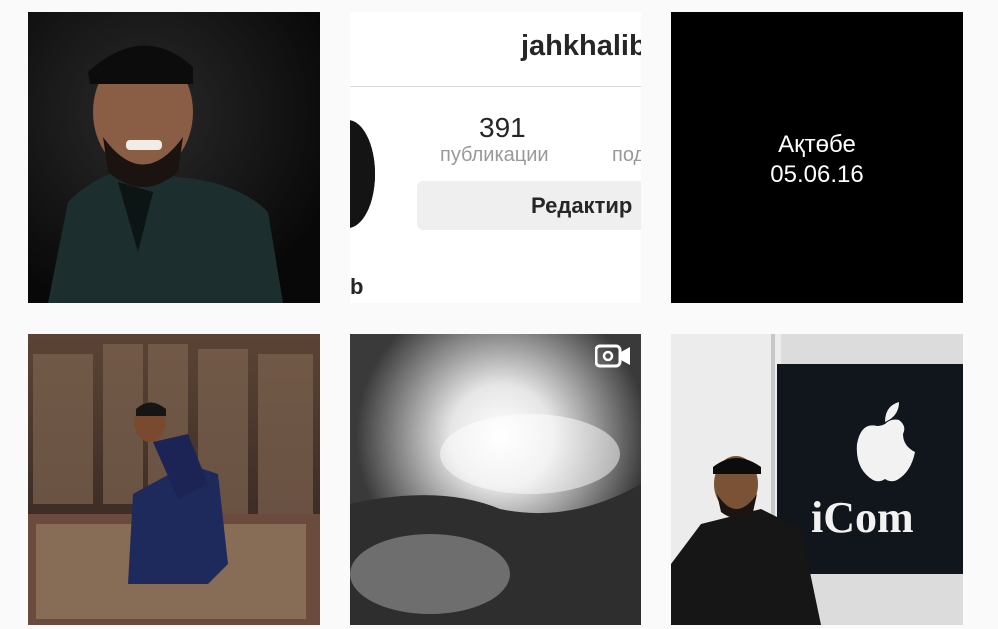 The image size is (998, 629). I want to click on post-tile-6: iCom, so click(817, 479).